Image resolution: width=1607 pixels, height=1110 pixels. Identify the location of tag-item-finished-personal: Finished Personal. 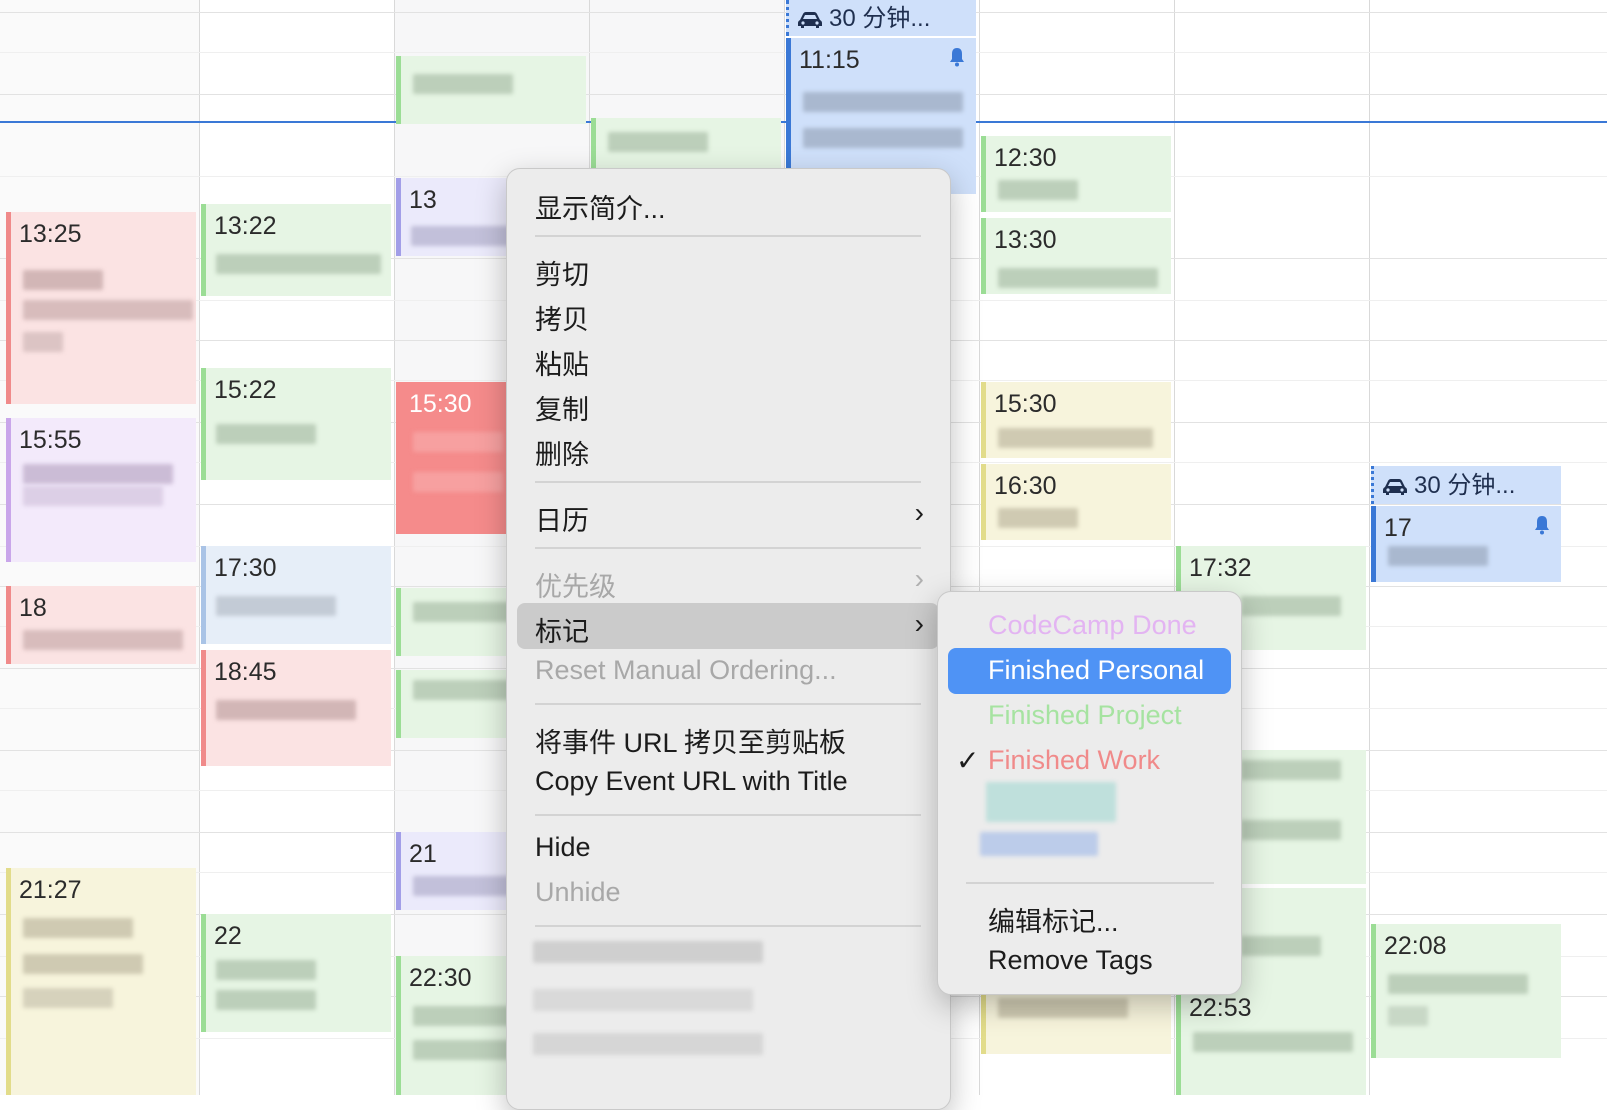
(1096, 670).